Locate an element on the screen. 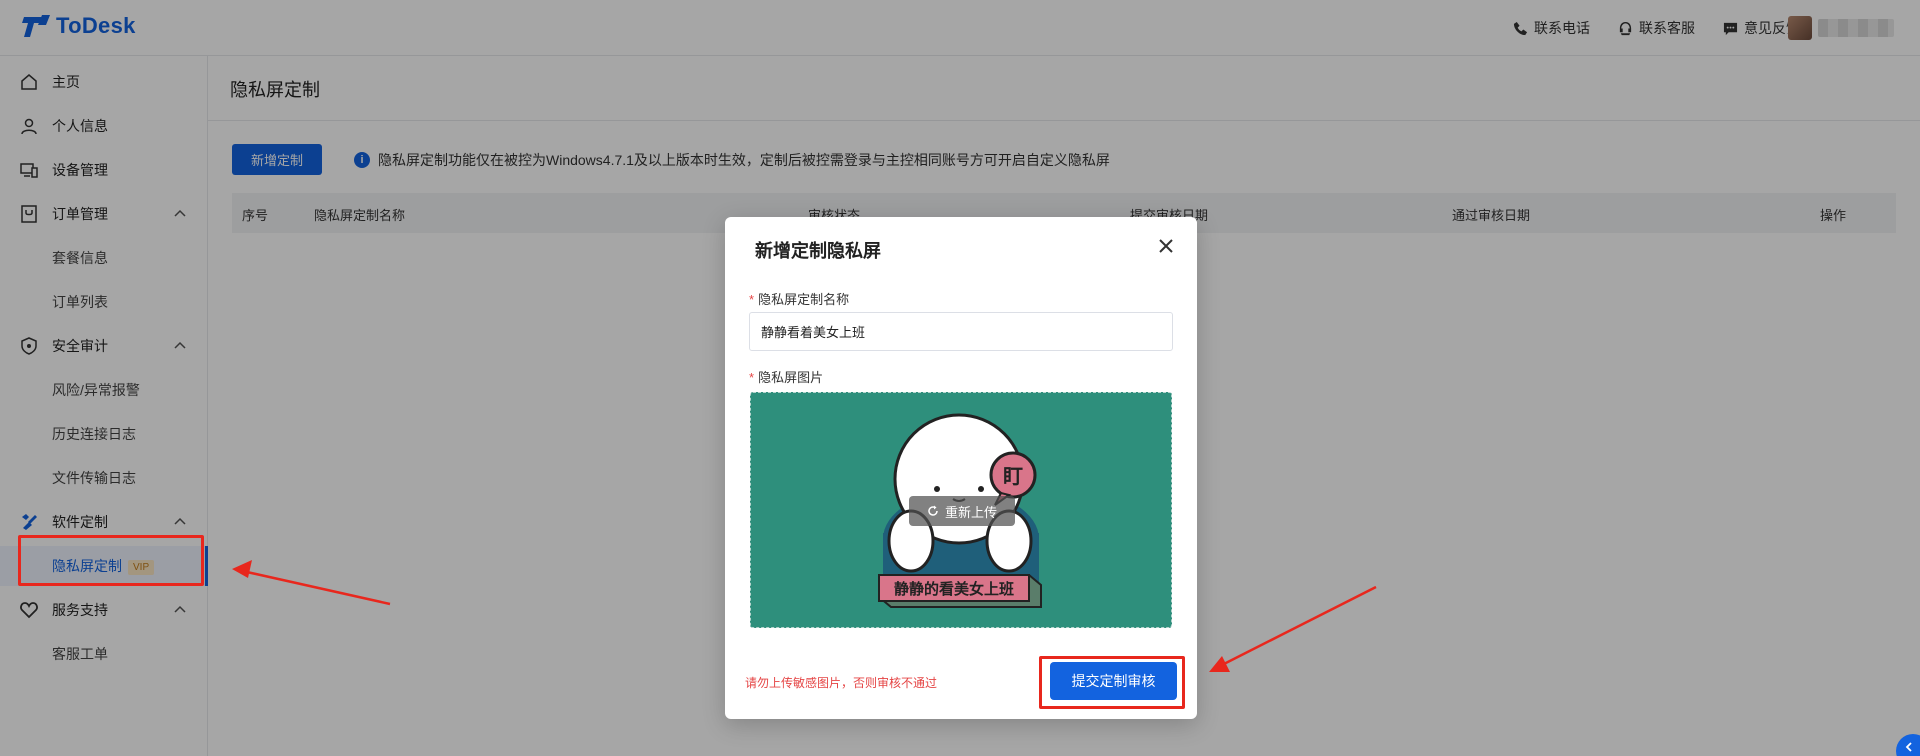 The image size is (1920, 756). arrow-line-right is located at coordinates (1296, 627).